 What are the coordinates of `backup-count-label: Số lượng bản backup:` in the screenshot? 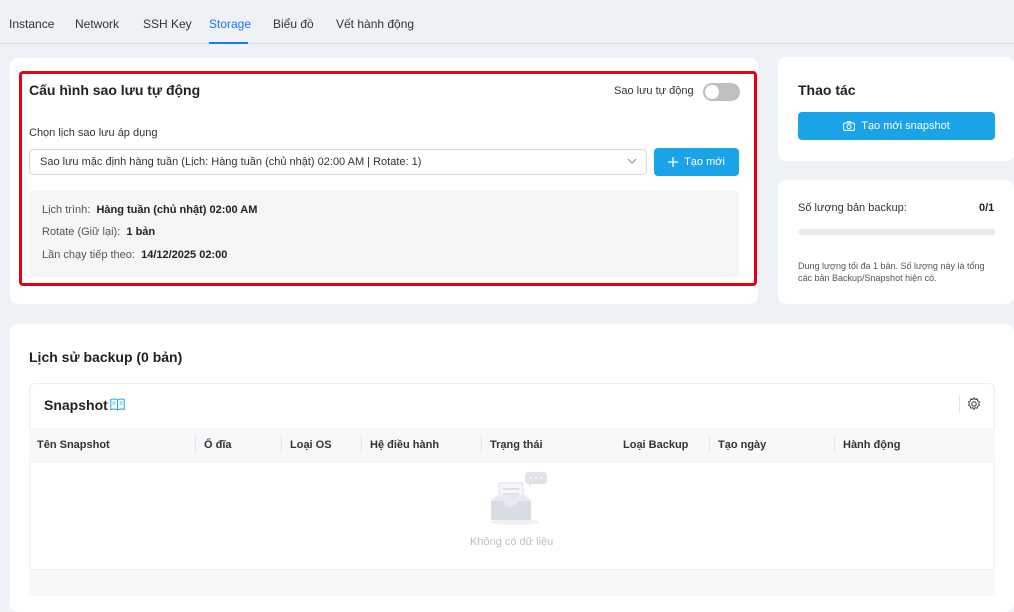 It's located at (852, 208).